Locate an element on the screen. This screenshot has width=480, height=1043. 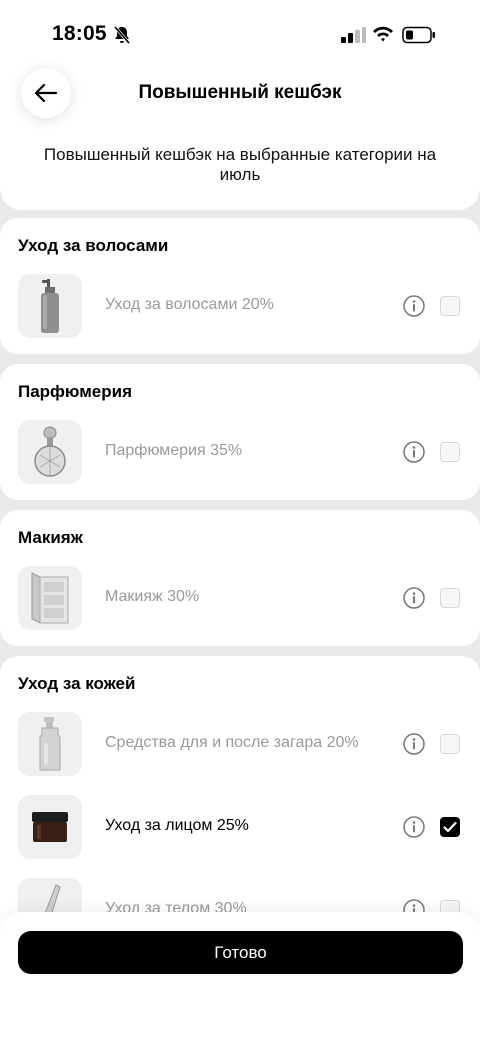
face-cream-jar-icon is located at coordinates (50, 827).